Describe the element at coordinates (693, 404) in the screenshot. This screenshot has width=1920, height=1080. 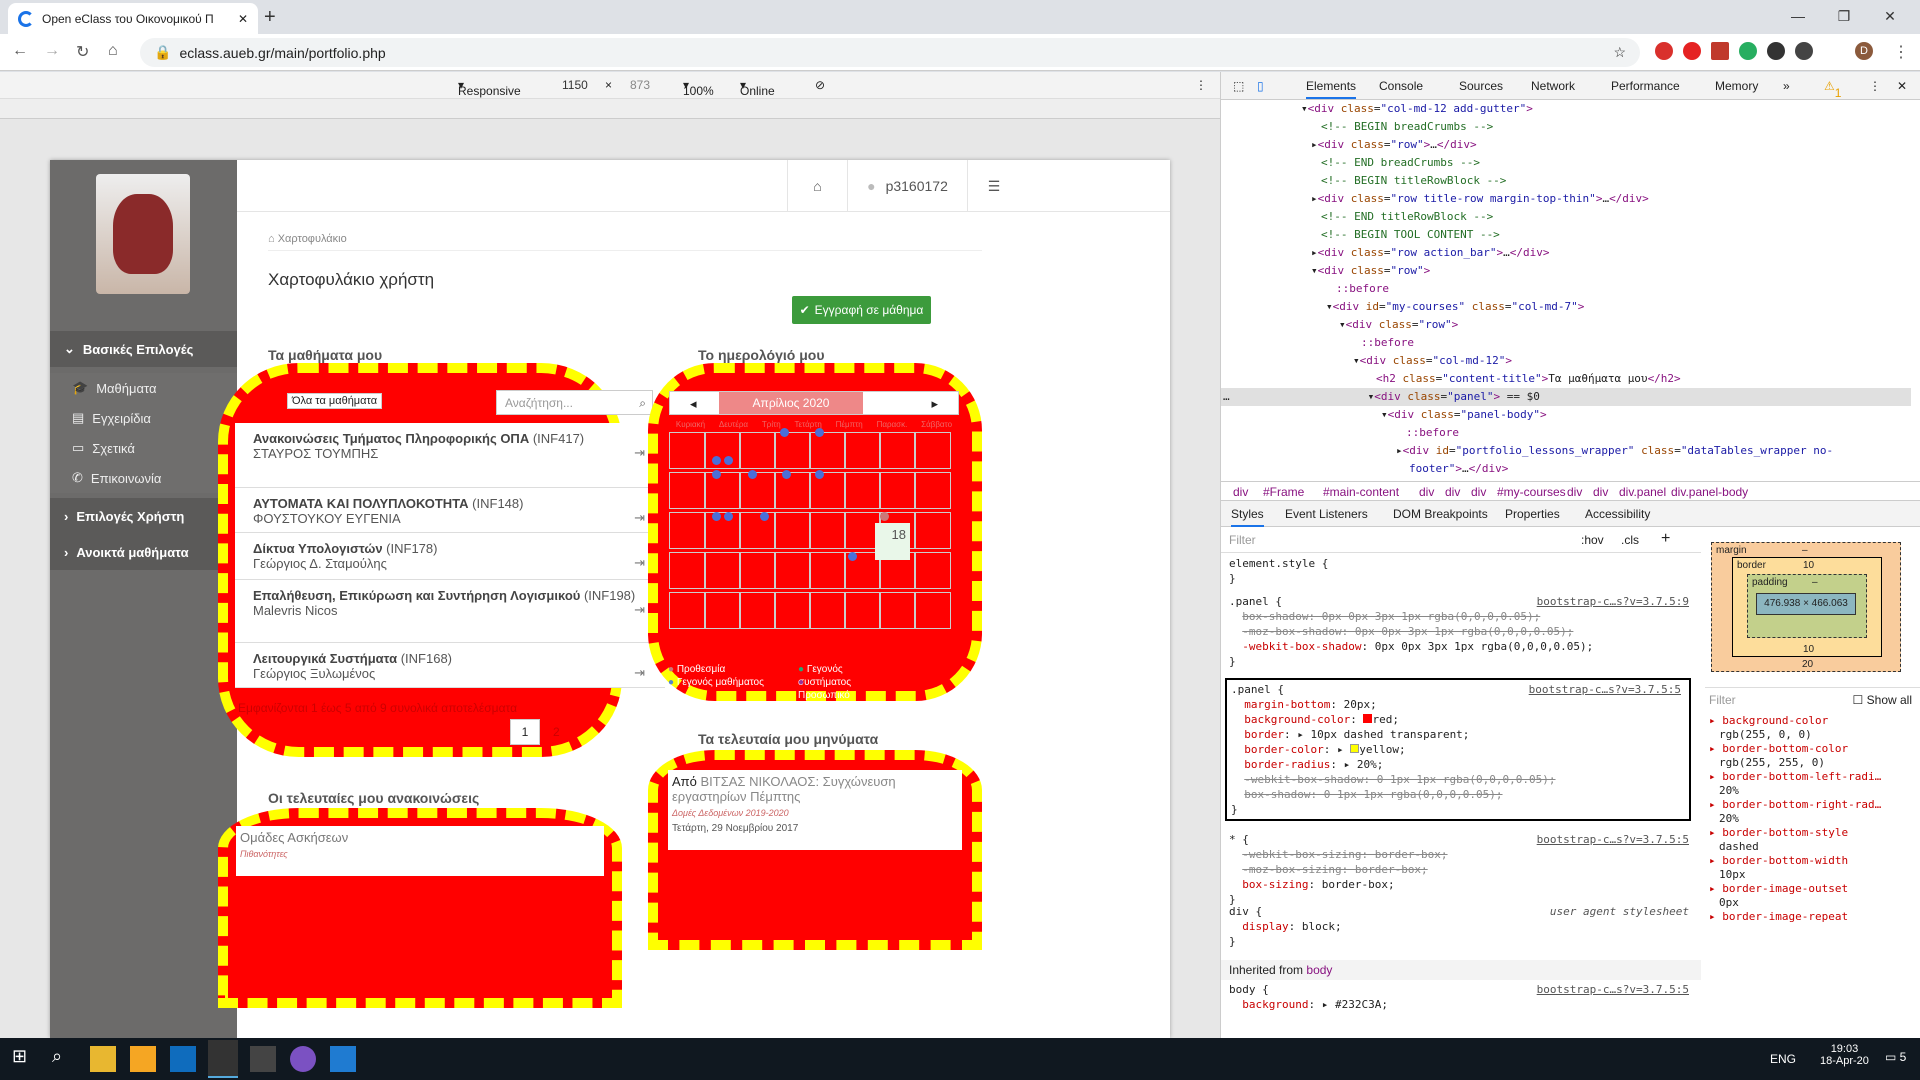
I see `prev-month-icon: ◂` at that location.